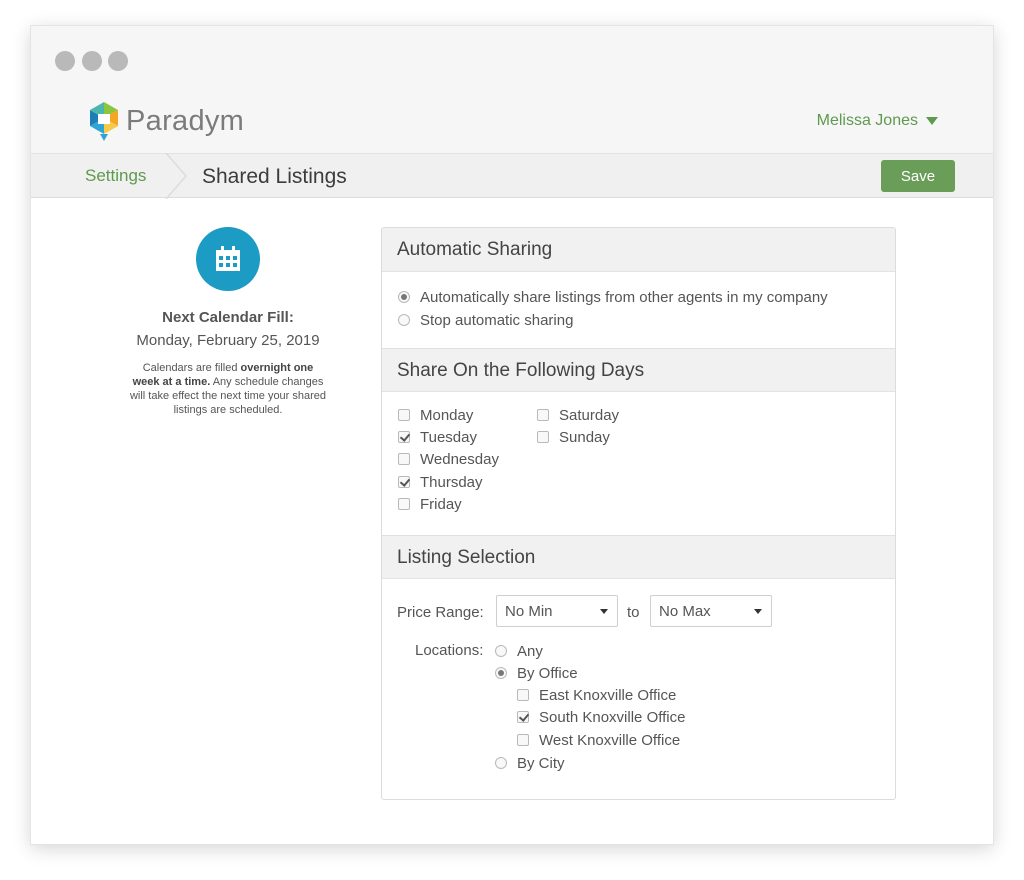 The height and width of the screenshot is (880, 1024). Describe the element at coordinates (118, 61) in the screenshot. I see `window-zoom-dot` at that location.